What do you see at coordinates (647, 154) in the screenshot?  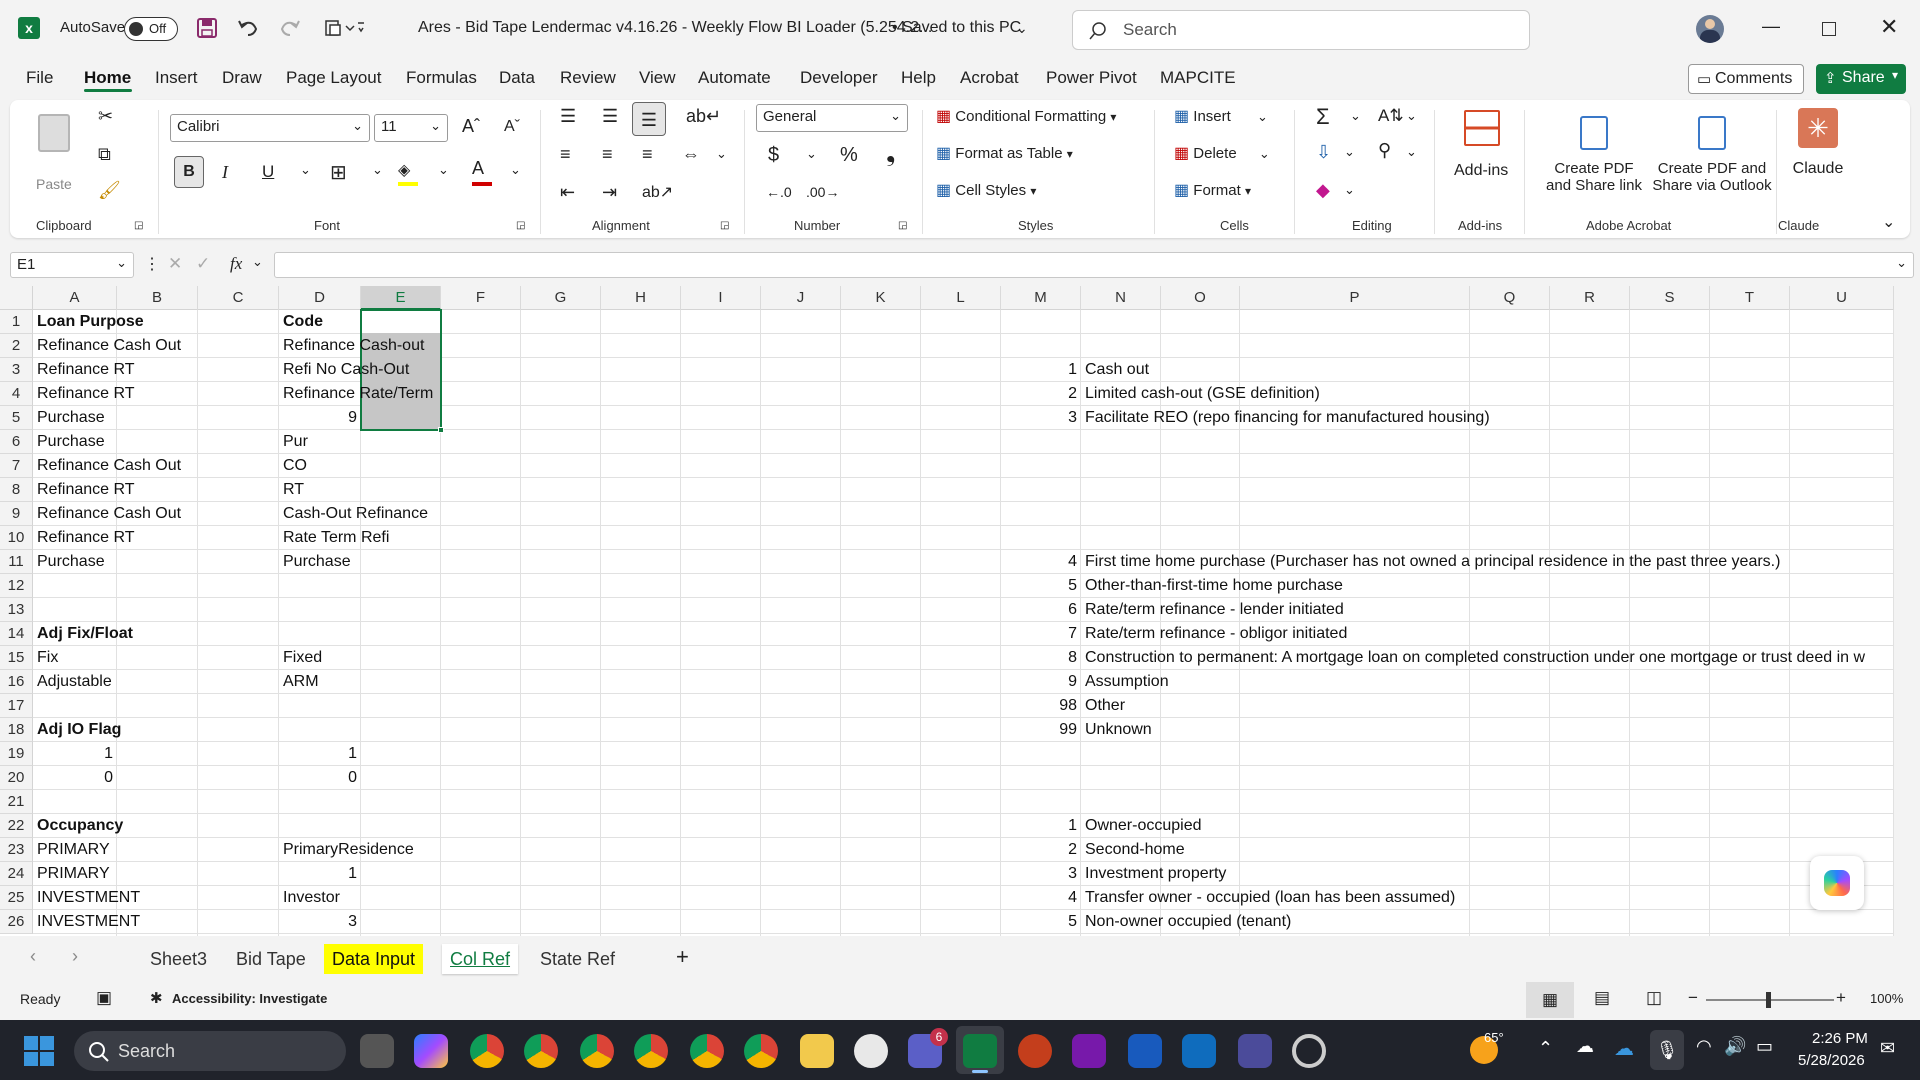 I see `align-right-icon: ≡` at bounding box center [647, 154].